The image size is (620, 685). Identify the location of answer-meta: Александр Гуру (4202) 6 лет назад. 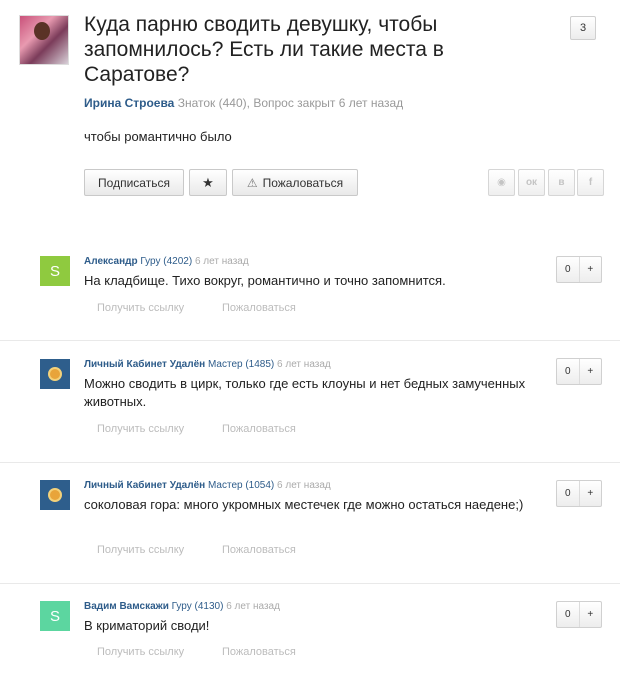
(166, 261).